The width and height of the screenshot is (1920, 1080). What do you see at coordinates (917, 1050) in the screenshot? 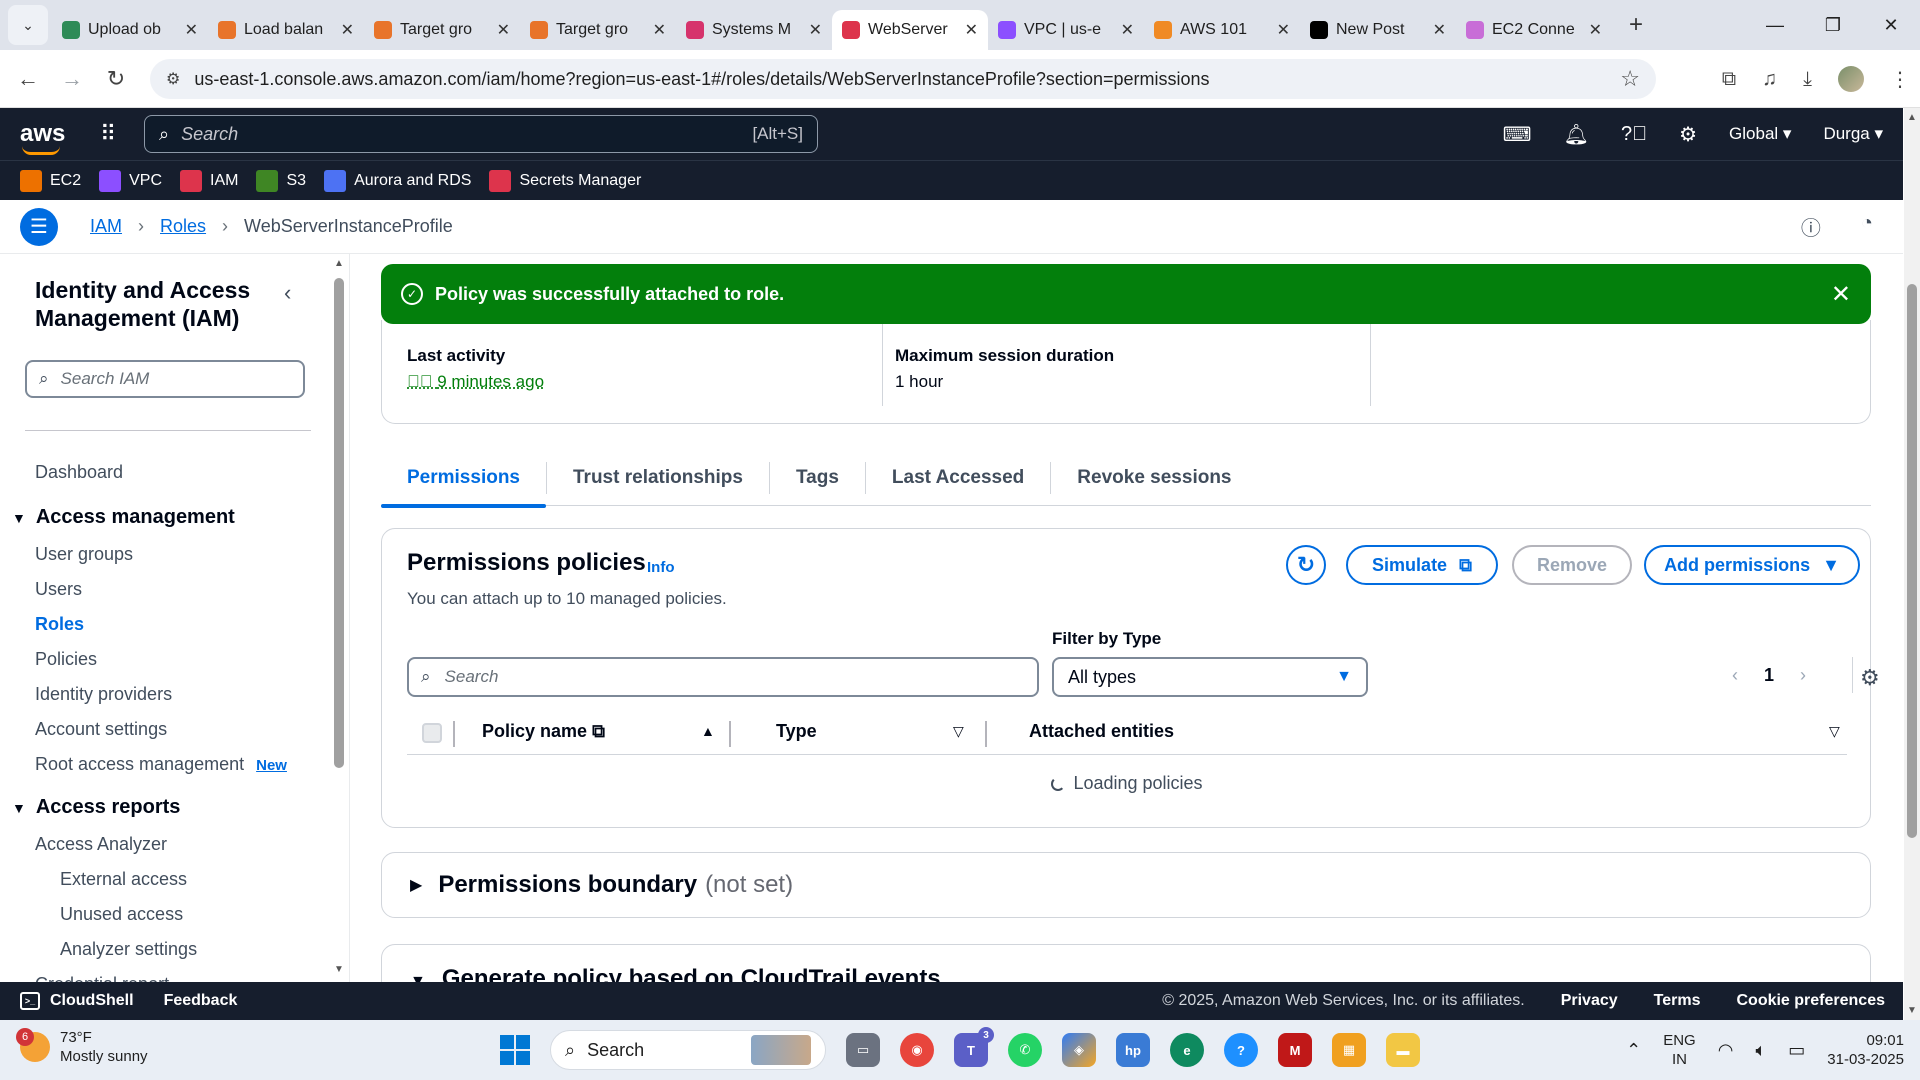
I see `chrome-icon: ◉` at bounding box center [917, 1050].